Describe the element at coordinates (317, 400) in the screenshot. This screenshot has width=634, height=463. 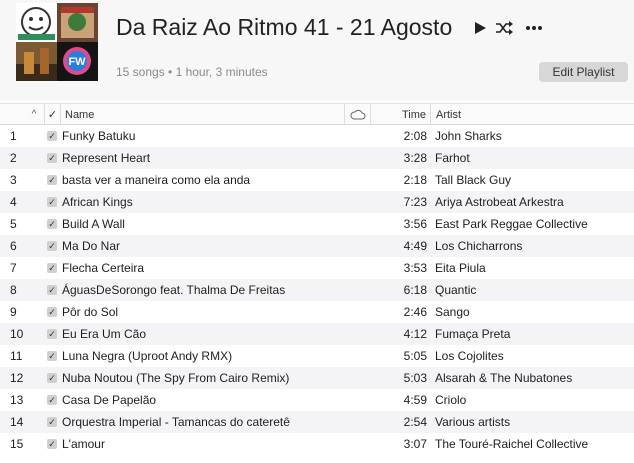
I see `table-row: 13 ✓ Casa De Papelão 4:59 Criolo` at that location.